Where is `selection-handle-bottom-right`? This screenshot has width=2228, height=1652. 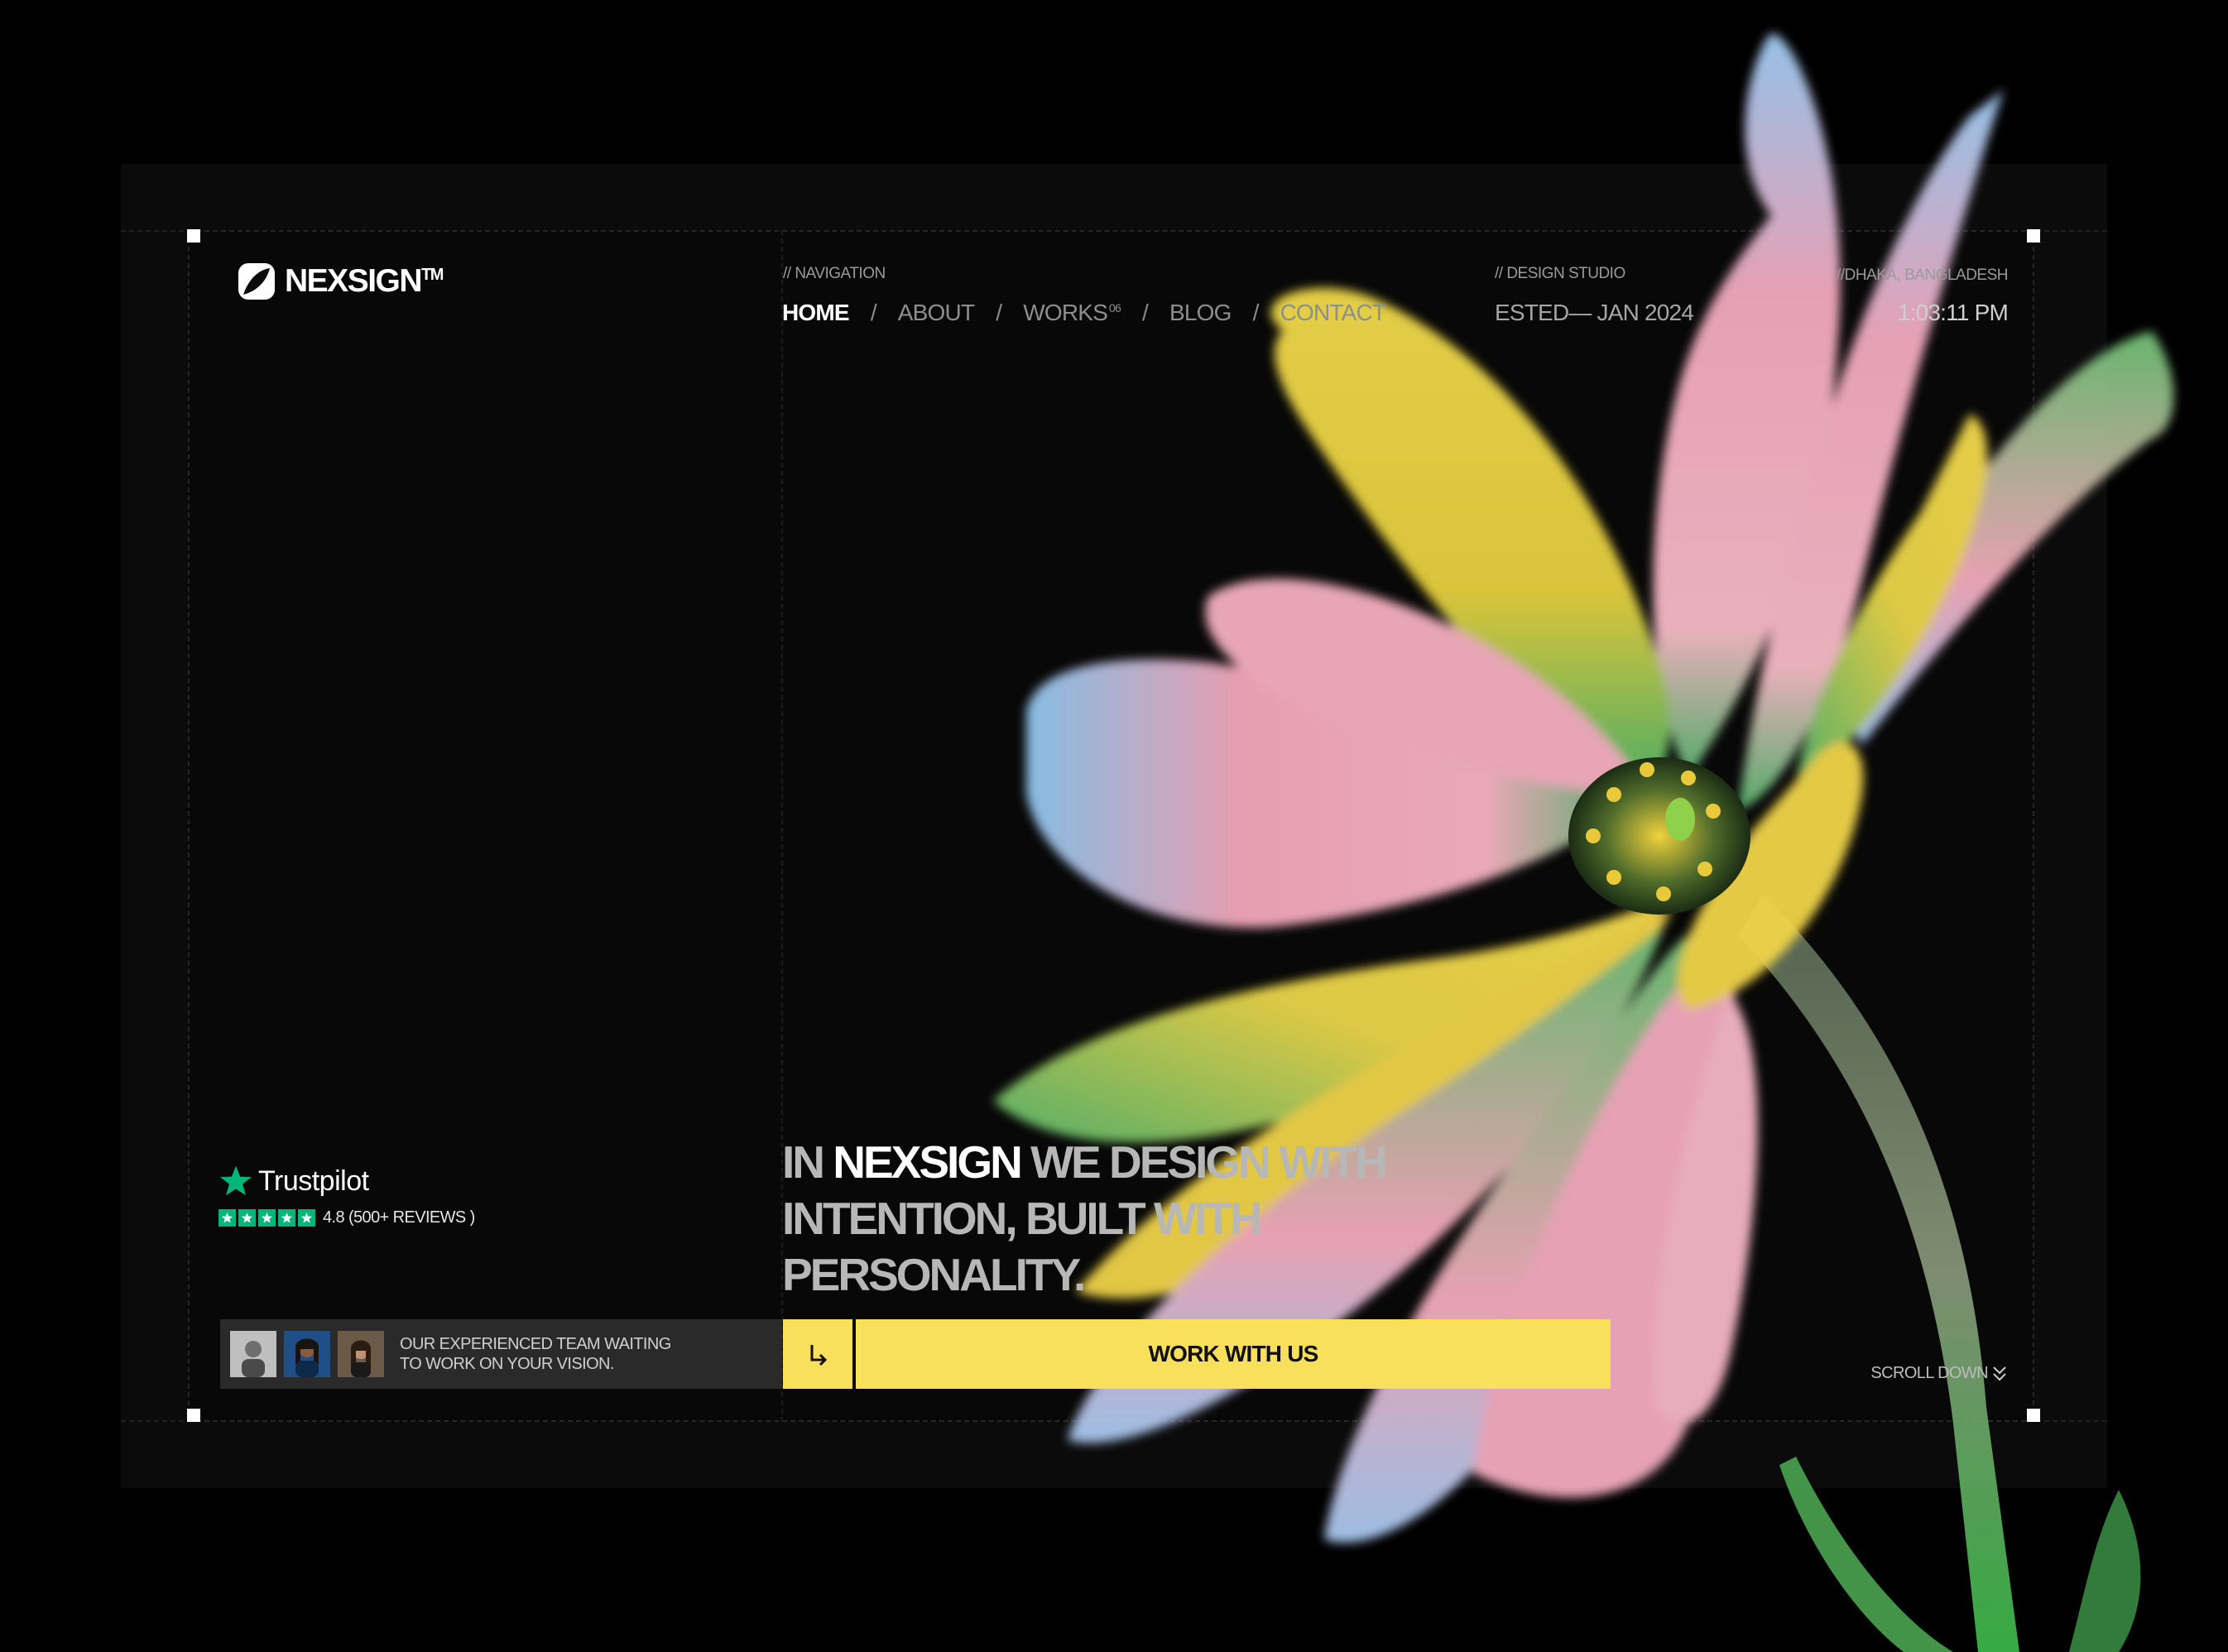 selection-handle-bottom-right is located at coordinates (2033, 1415).